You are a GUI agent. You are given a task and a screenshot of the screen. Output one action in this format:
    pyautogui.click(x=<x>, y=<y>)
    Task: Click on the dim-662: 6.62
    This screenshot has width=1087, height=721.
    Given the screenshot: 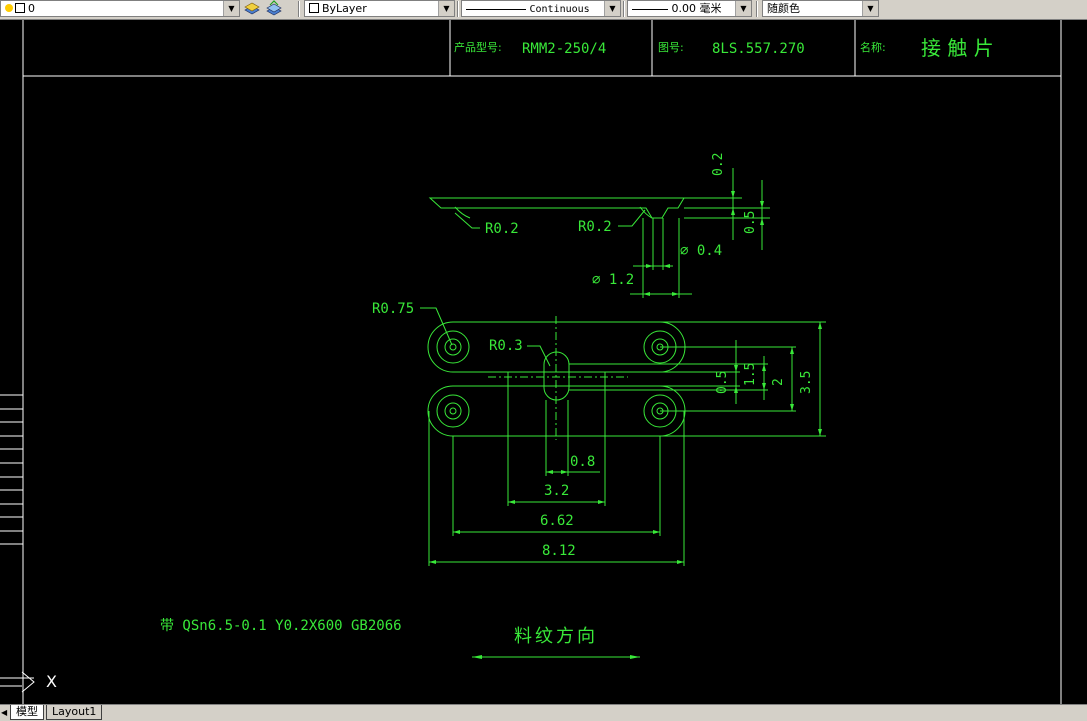 What is the action you would take?
    pyautogui.click(x=557, y=521)
    